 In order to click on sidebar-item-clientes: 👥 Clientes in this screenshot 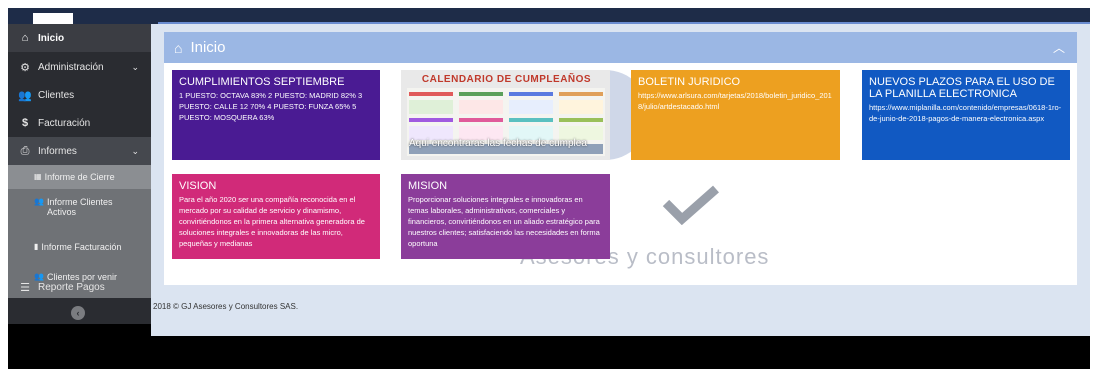, I will do `click(79, 95)`.